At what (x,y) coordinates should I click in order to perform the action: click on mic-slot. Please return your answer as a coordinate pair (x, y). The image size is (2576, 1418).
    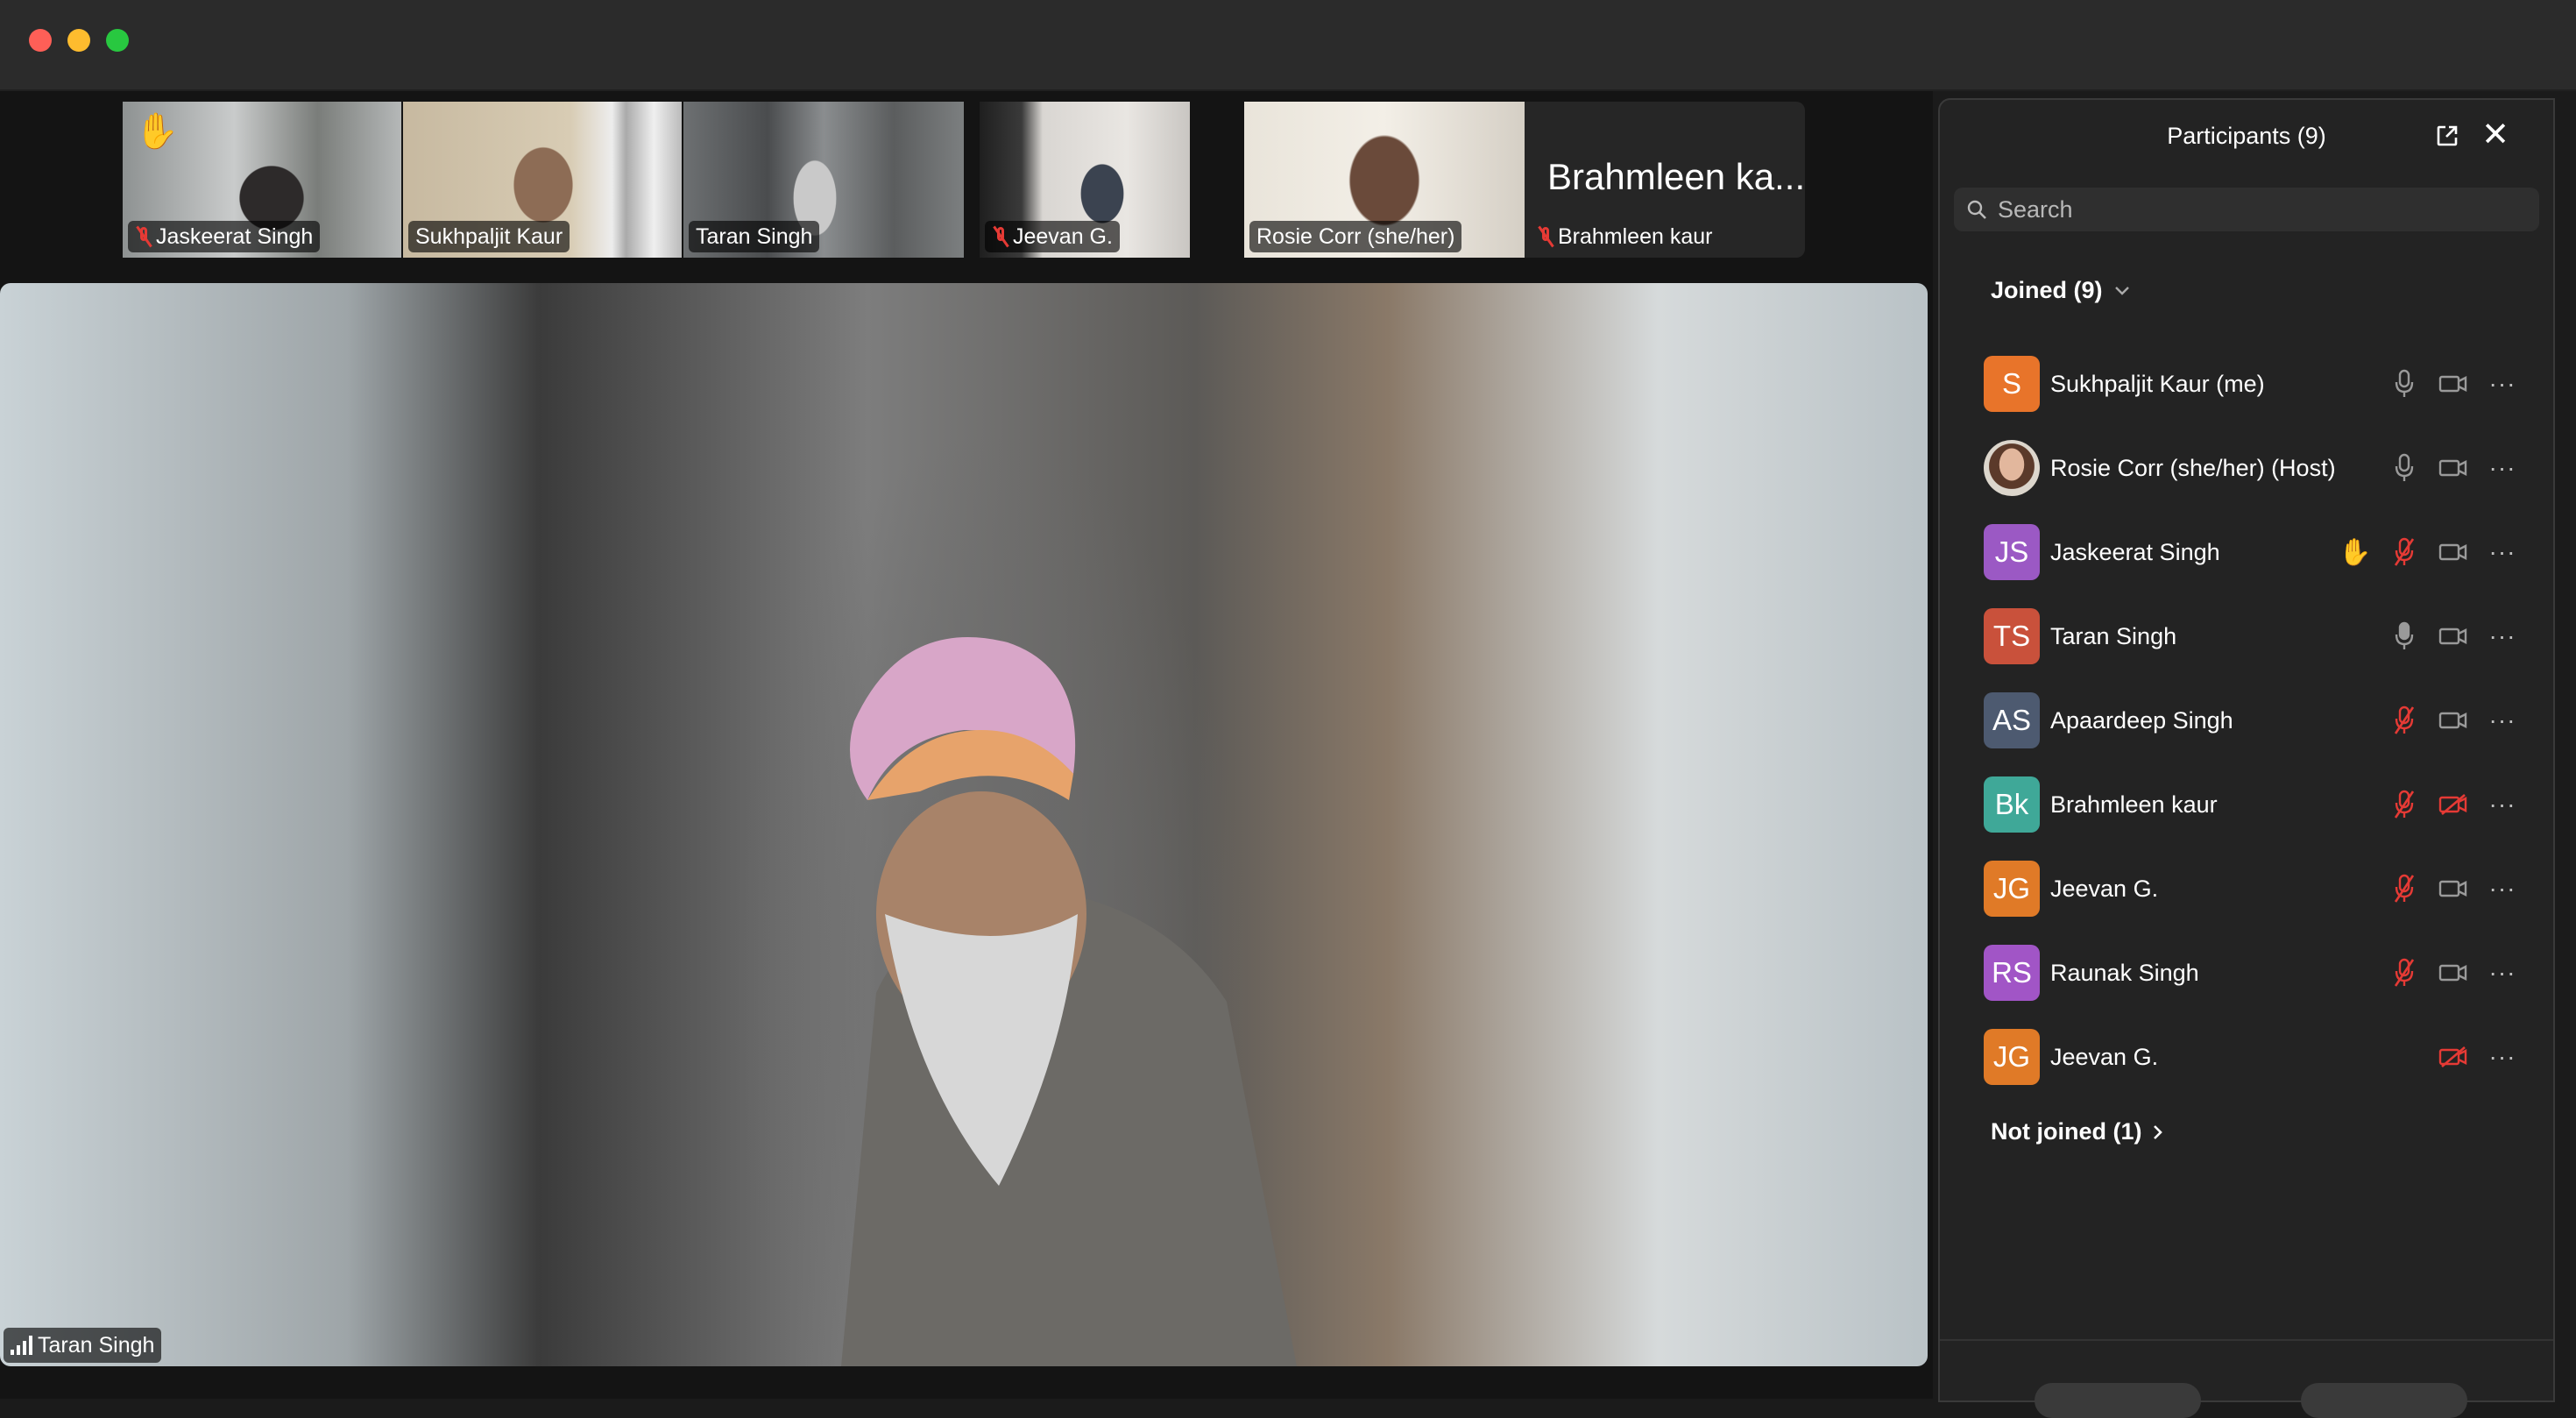
    Looking at the image, I should click on (2404, 1056).